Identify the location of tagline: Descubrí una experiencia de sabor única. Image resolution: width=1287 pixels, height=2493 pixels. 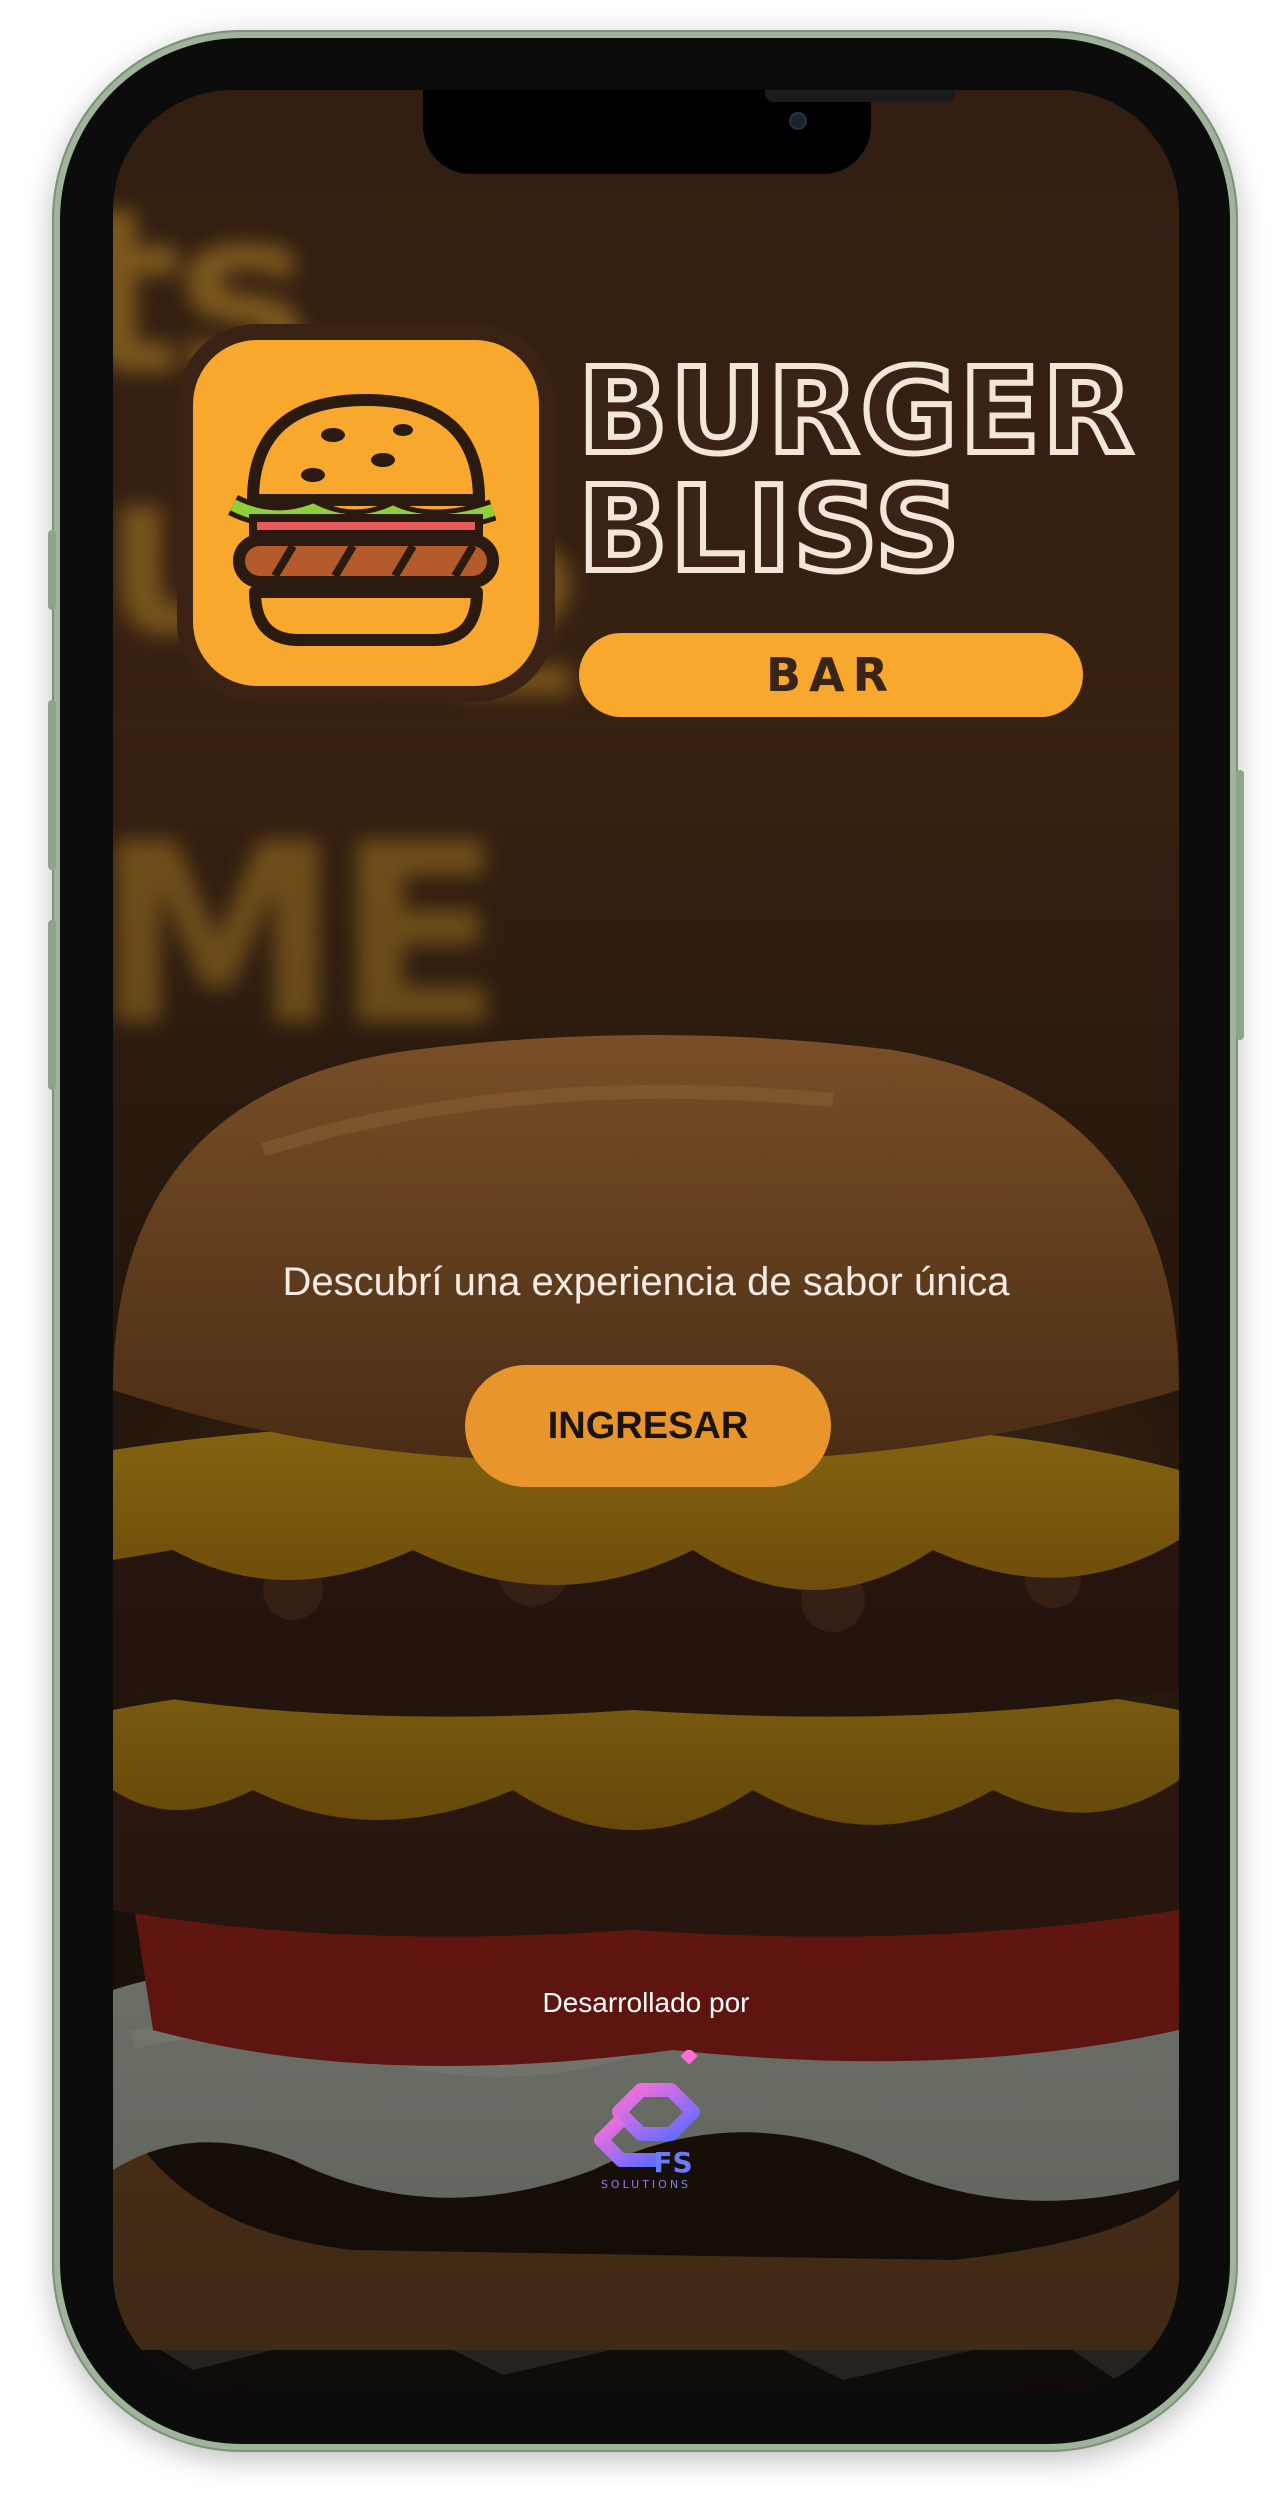
(646, 1282).